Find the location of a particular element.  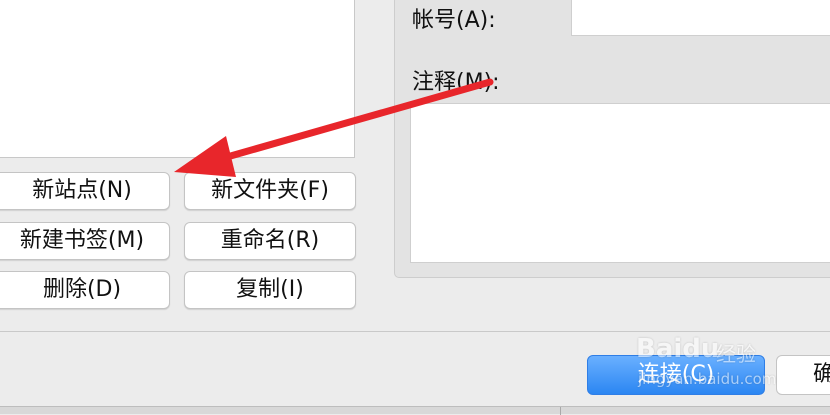

footer-divider is located at coordinates (415, 331).